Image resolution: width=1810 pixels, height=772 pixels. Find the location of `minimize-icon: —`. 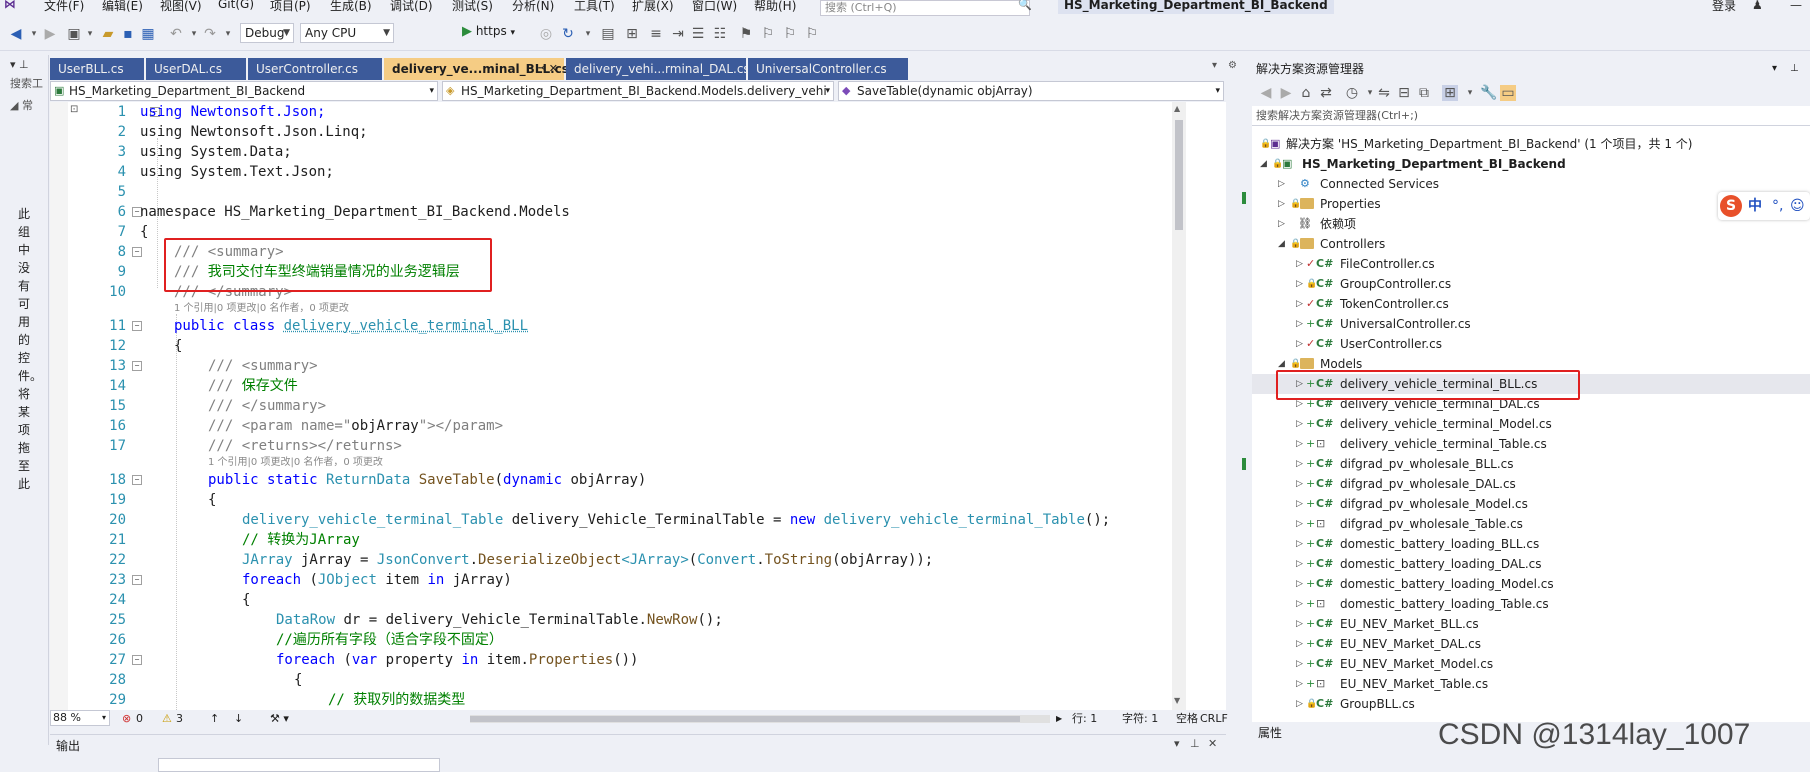

minimize-icon: — is located at coordinates (1796, 6).